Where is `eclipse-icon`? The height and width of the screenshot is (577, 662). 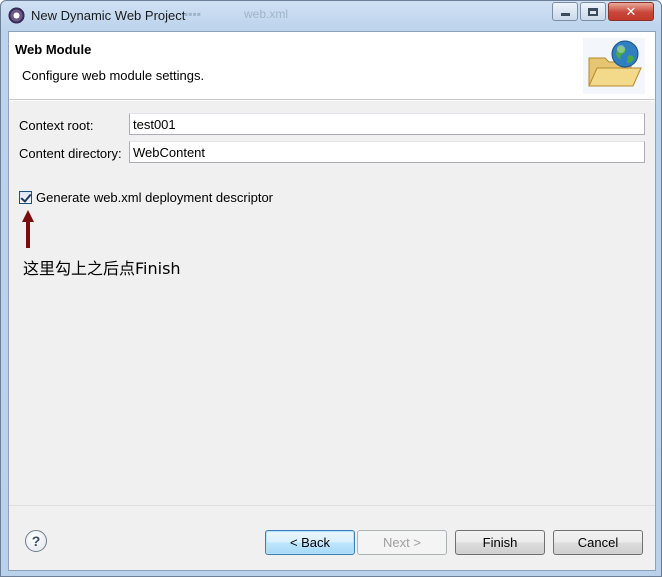 eclipse-icon is located at coordinates (16, 15).